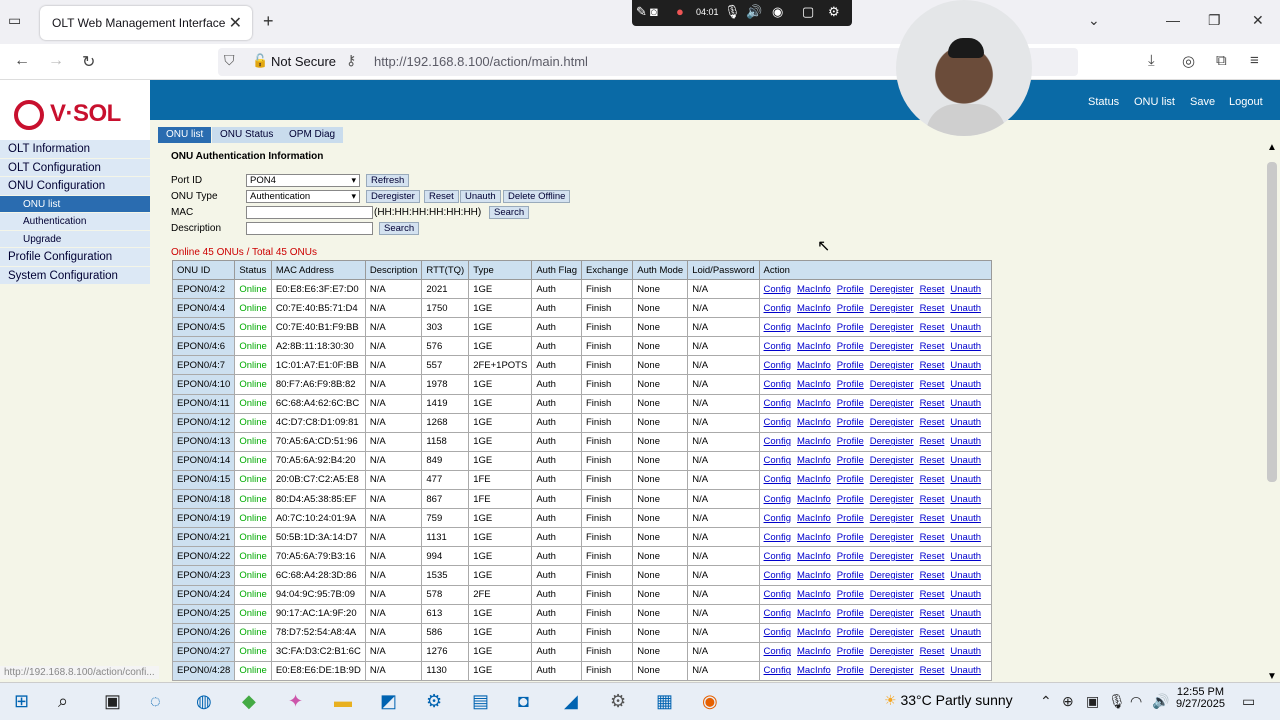 The image size is (1280, 720). Describe the element at coordinates (1248, 701) in the screenshot. I see `notifications-icon: ▭` at that location.